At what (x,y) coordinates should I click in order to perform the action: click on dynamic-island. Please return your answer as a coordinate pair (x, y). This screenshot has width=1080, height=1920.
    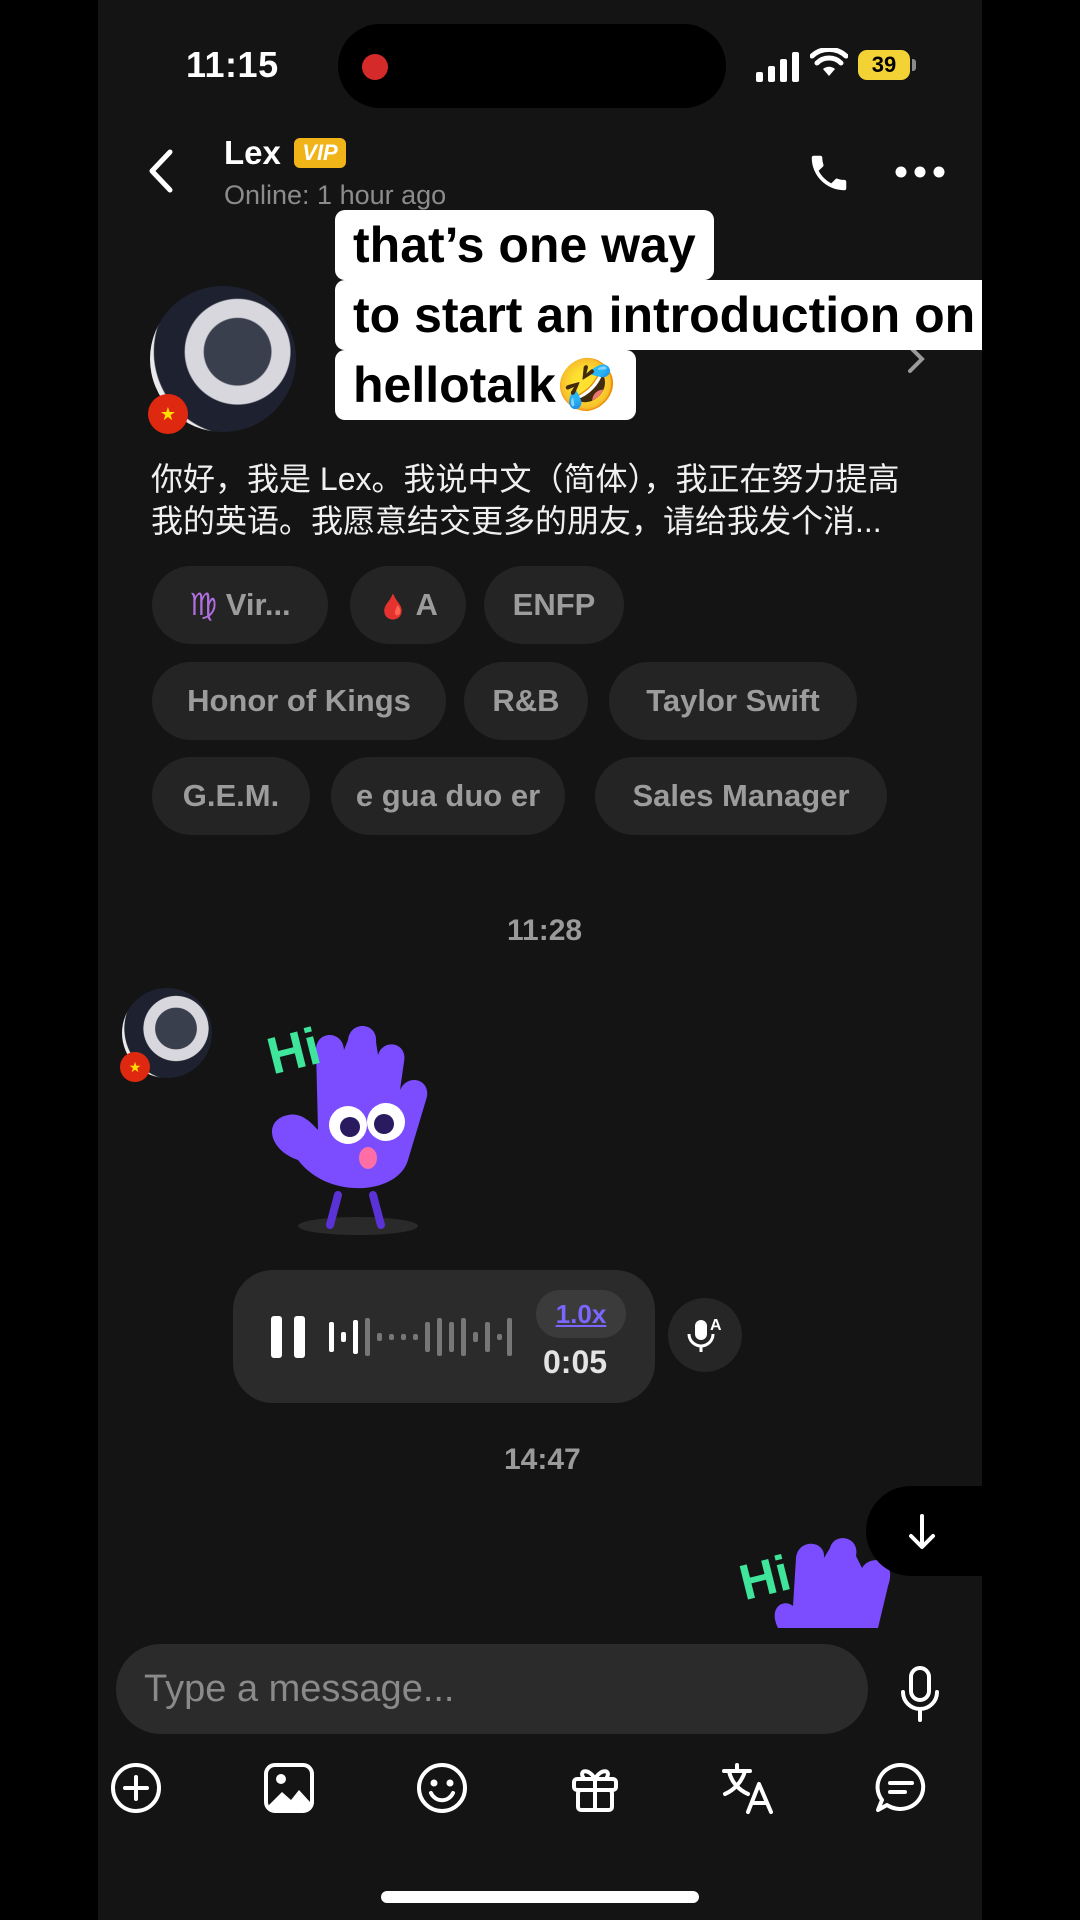
    Looking at the image, I should click on (532, 66).